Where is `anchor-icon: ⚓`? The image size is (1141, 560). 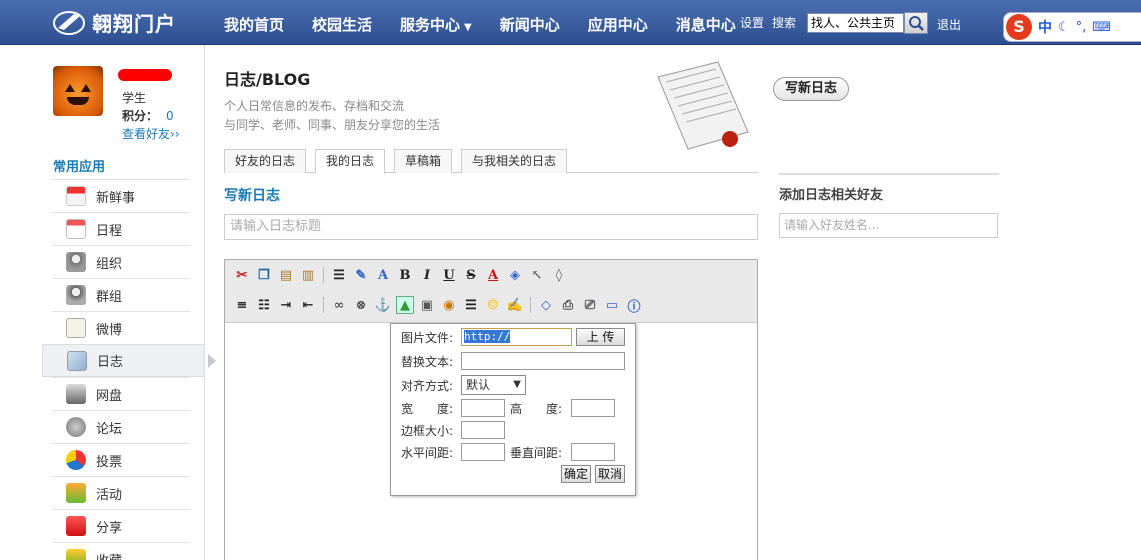 anchor-icon: ⚓ is located at coordinates (383, 305).